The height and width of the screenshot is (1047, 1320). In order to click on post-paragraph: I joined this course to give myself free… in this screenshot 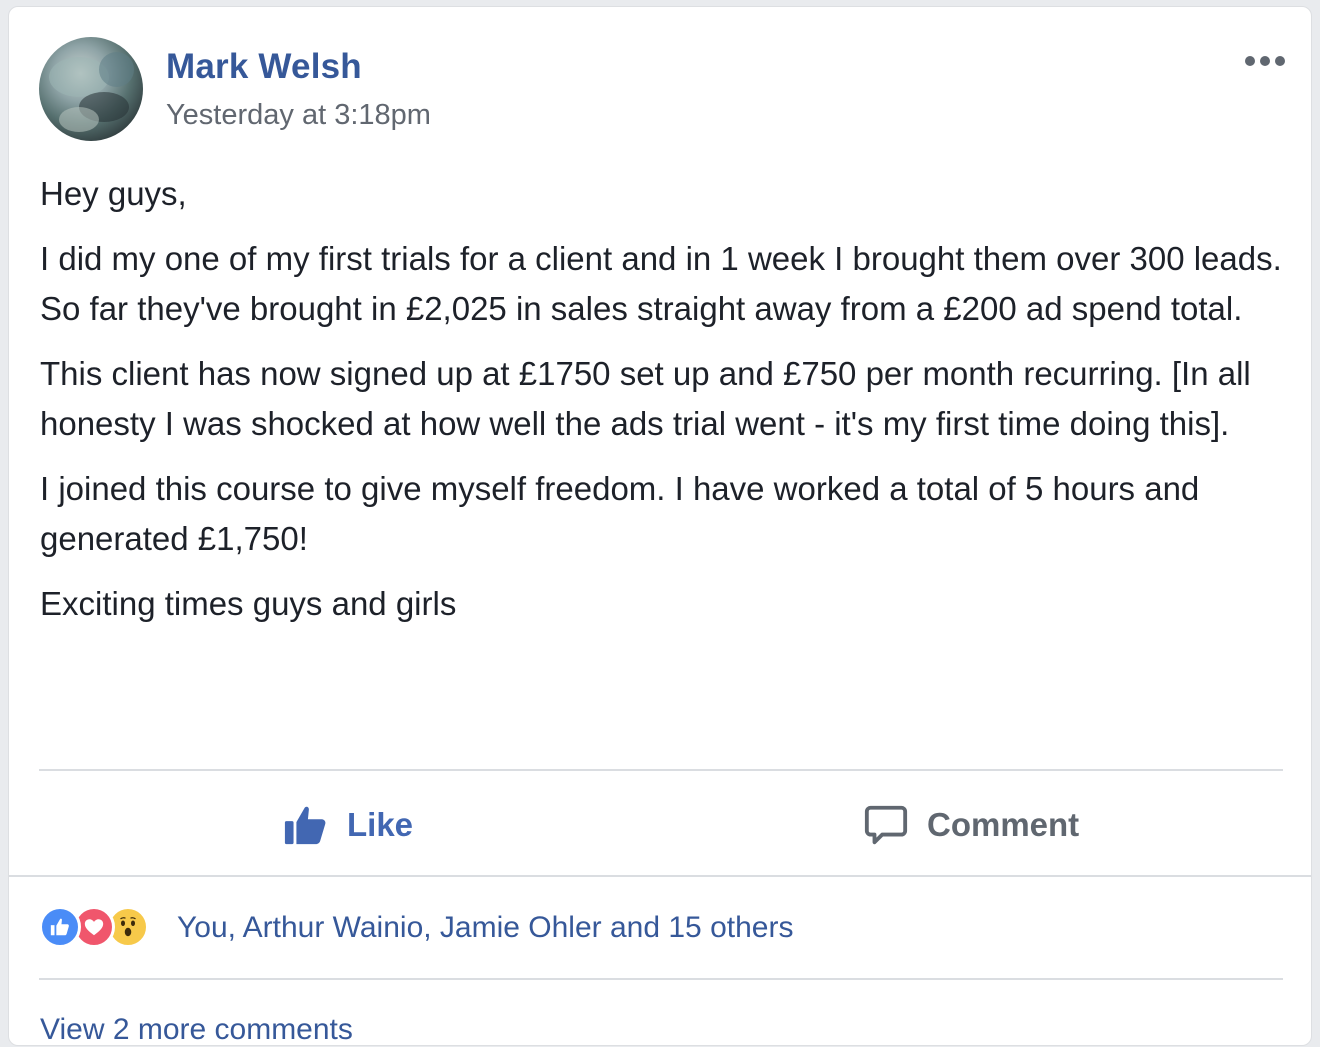, I will do `click(620, 513)`.